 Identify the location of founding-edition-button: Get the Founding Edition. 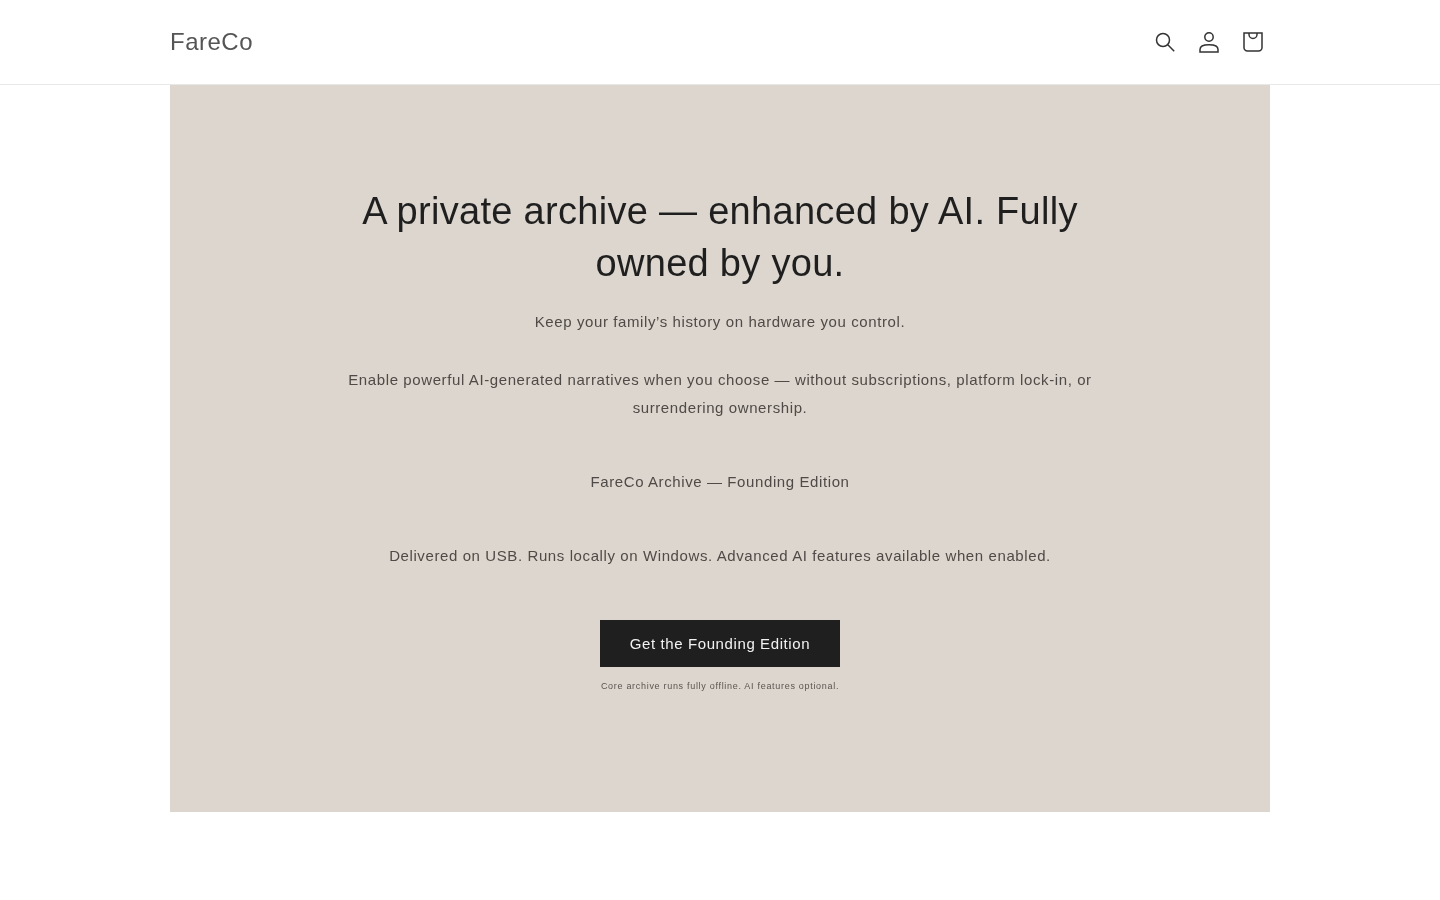
(720, 643).